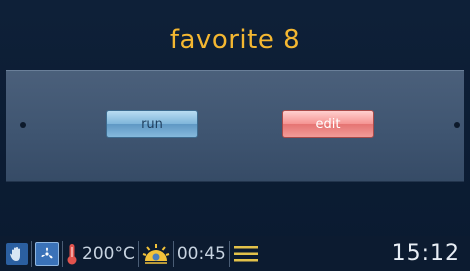 The height and width of the screenshot is (271, 470). I want to click on duration-status: 00:45, so click(201, 253).